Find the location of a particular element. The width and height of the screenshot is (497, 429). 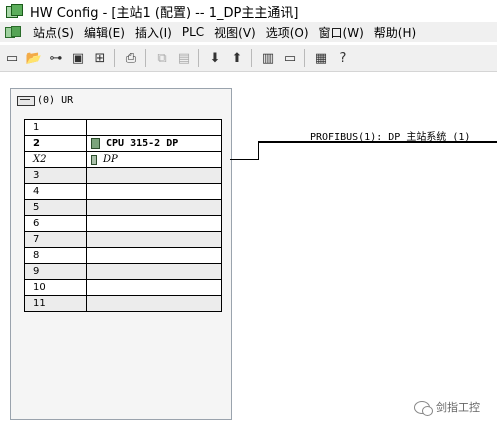

watermark: 剑指工控 is located at coordinates (447, 407).